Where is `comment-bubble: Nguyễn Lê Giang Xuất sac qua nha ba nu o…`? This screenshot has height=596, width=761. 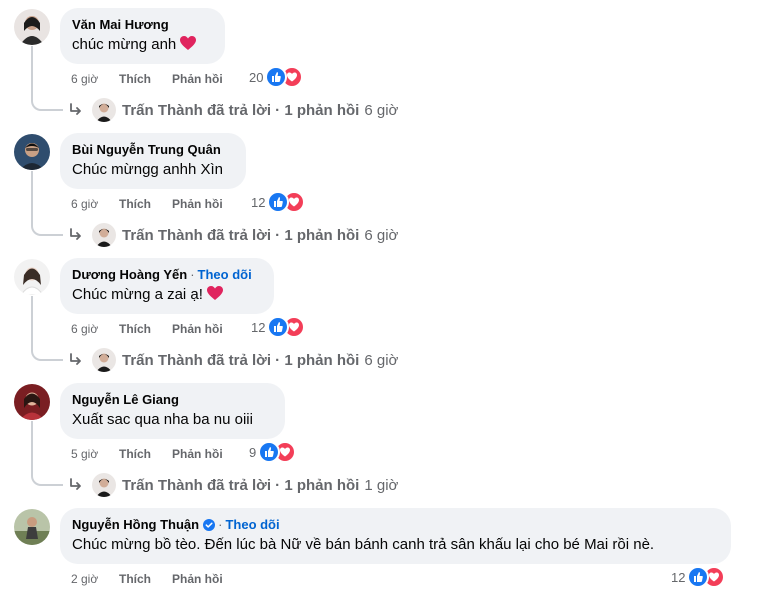
comment-bubble: Nguyễn Lê Giang Xuất sac qua nha ba nu o… is located at coordinates (172, 411).